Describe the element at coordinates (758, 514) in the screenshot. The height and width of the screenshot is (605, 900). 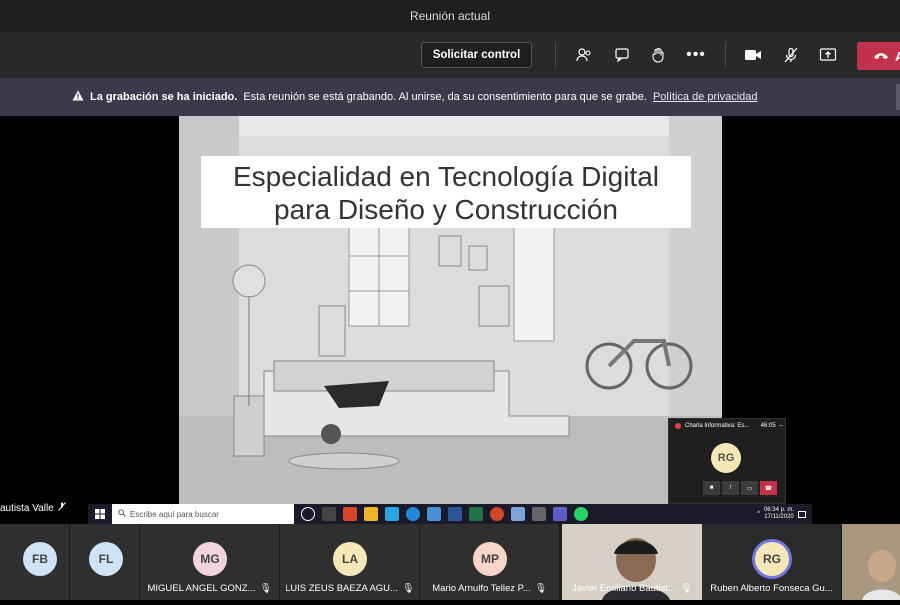
I see `chevron-up-icon: ^` at that location.